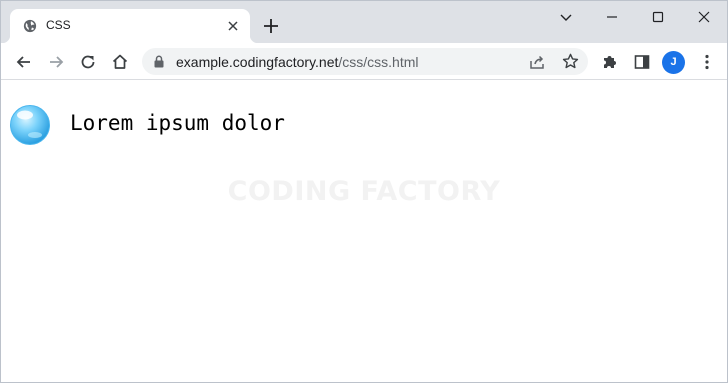 Image resolution: width=728 pixels, height=383 pixels. I want to click on share-icon, so click(537, 62).